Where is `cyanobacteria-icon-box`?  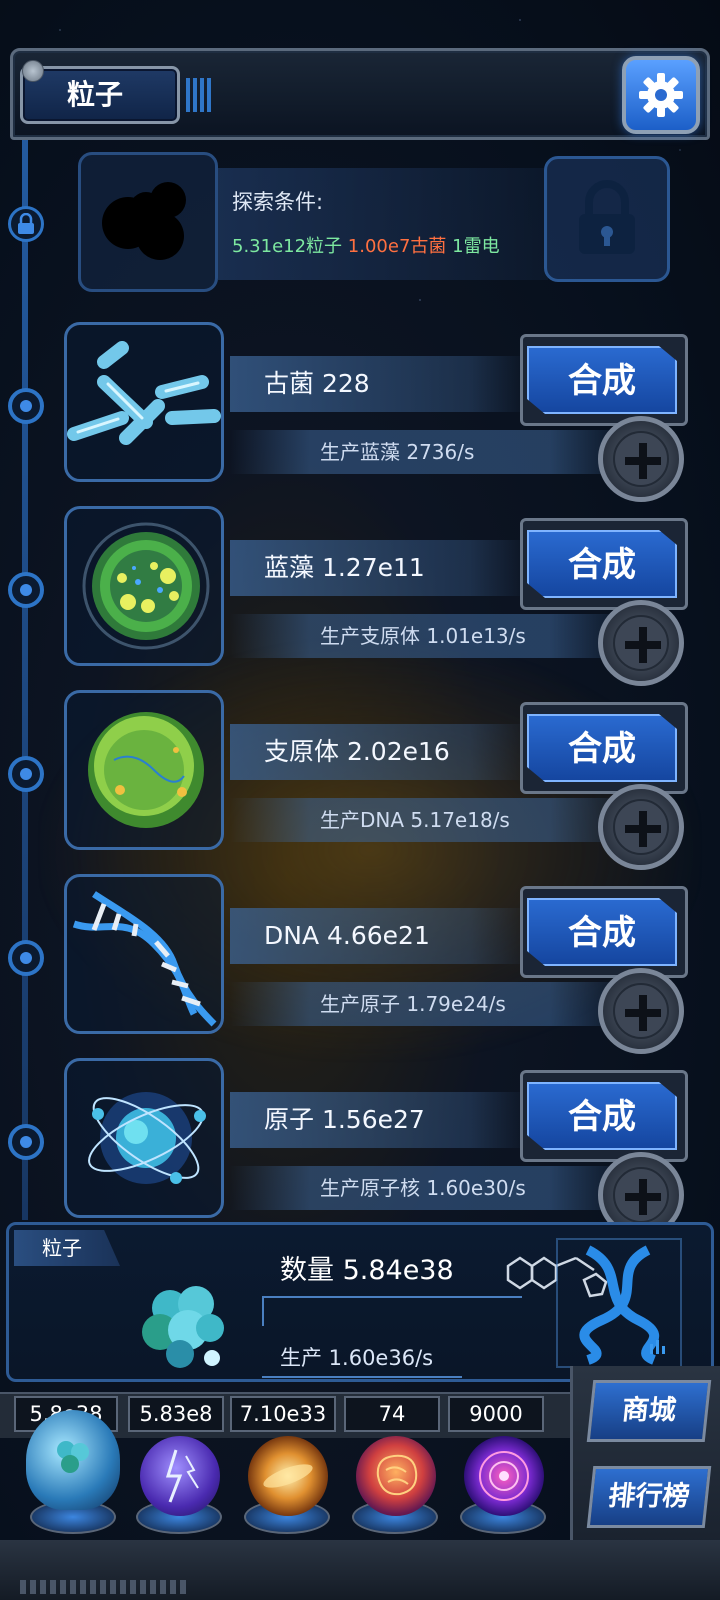 cyanobacteria-icon-box is located at coordinates (144, 586).